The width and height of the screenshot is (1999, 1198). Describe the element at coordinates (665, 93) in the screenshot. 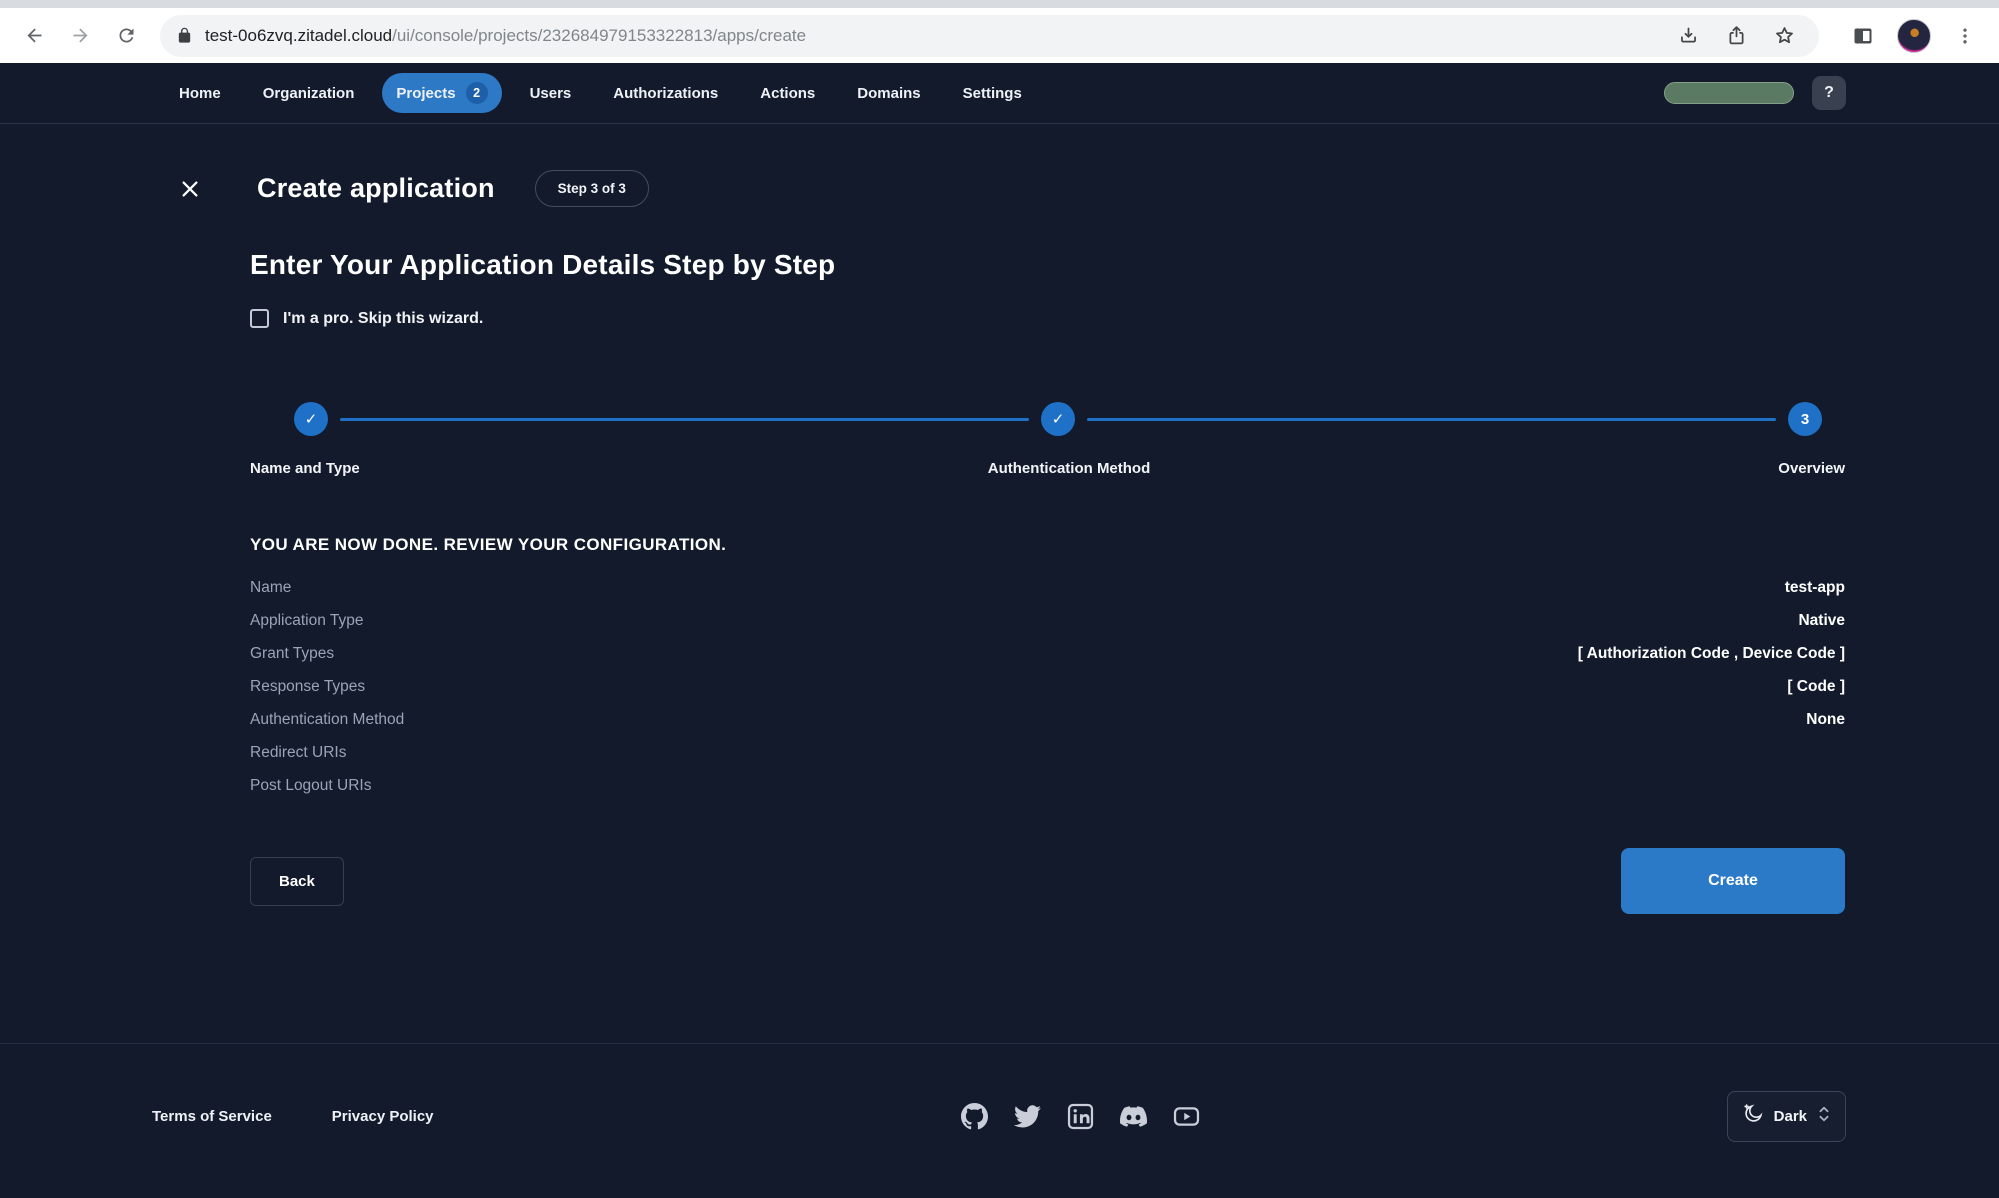

I see `nav-item-authorizations: Authorizations` at that location.